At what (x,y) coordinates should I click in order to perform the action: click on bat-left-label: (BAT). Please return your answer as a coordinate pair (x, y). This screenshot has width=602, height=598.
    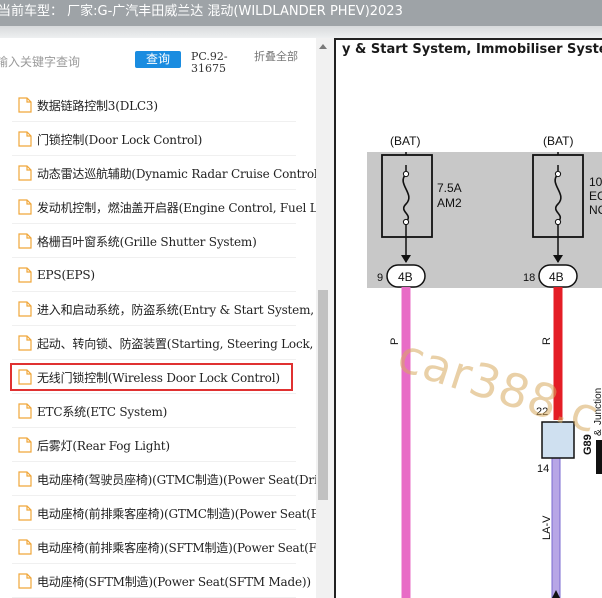
    Looking at the image, I should click on (405, 141).